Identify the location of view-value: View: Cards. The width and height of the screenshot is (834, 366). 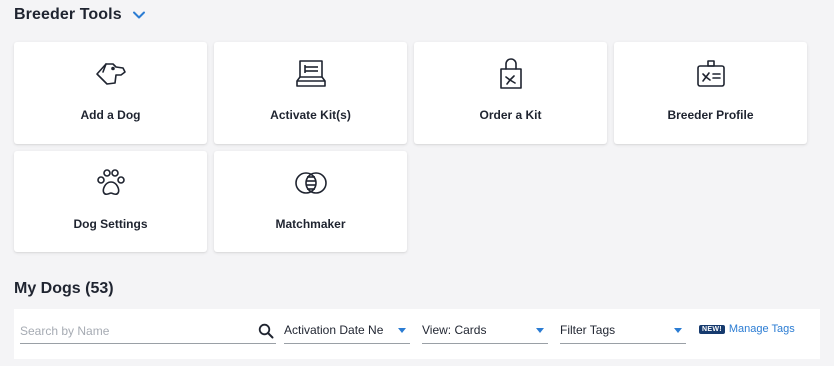
(454, 330).